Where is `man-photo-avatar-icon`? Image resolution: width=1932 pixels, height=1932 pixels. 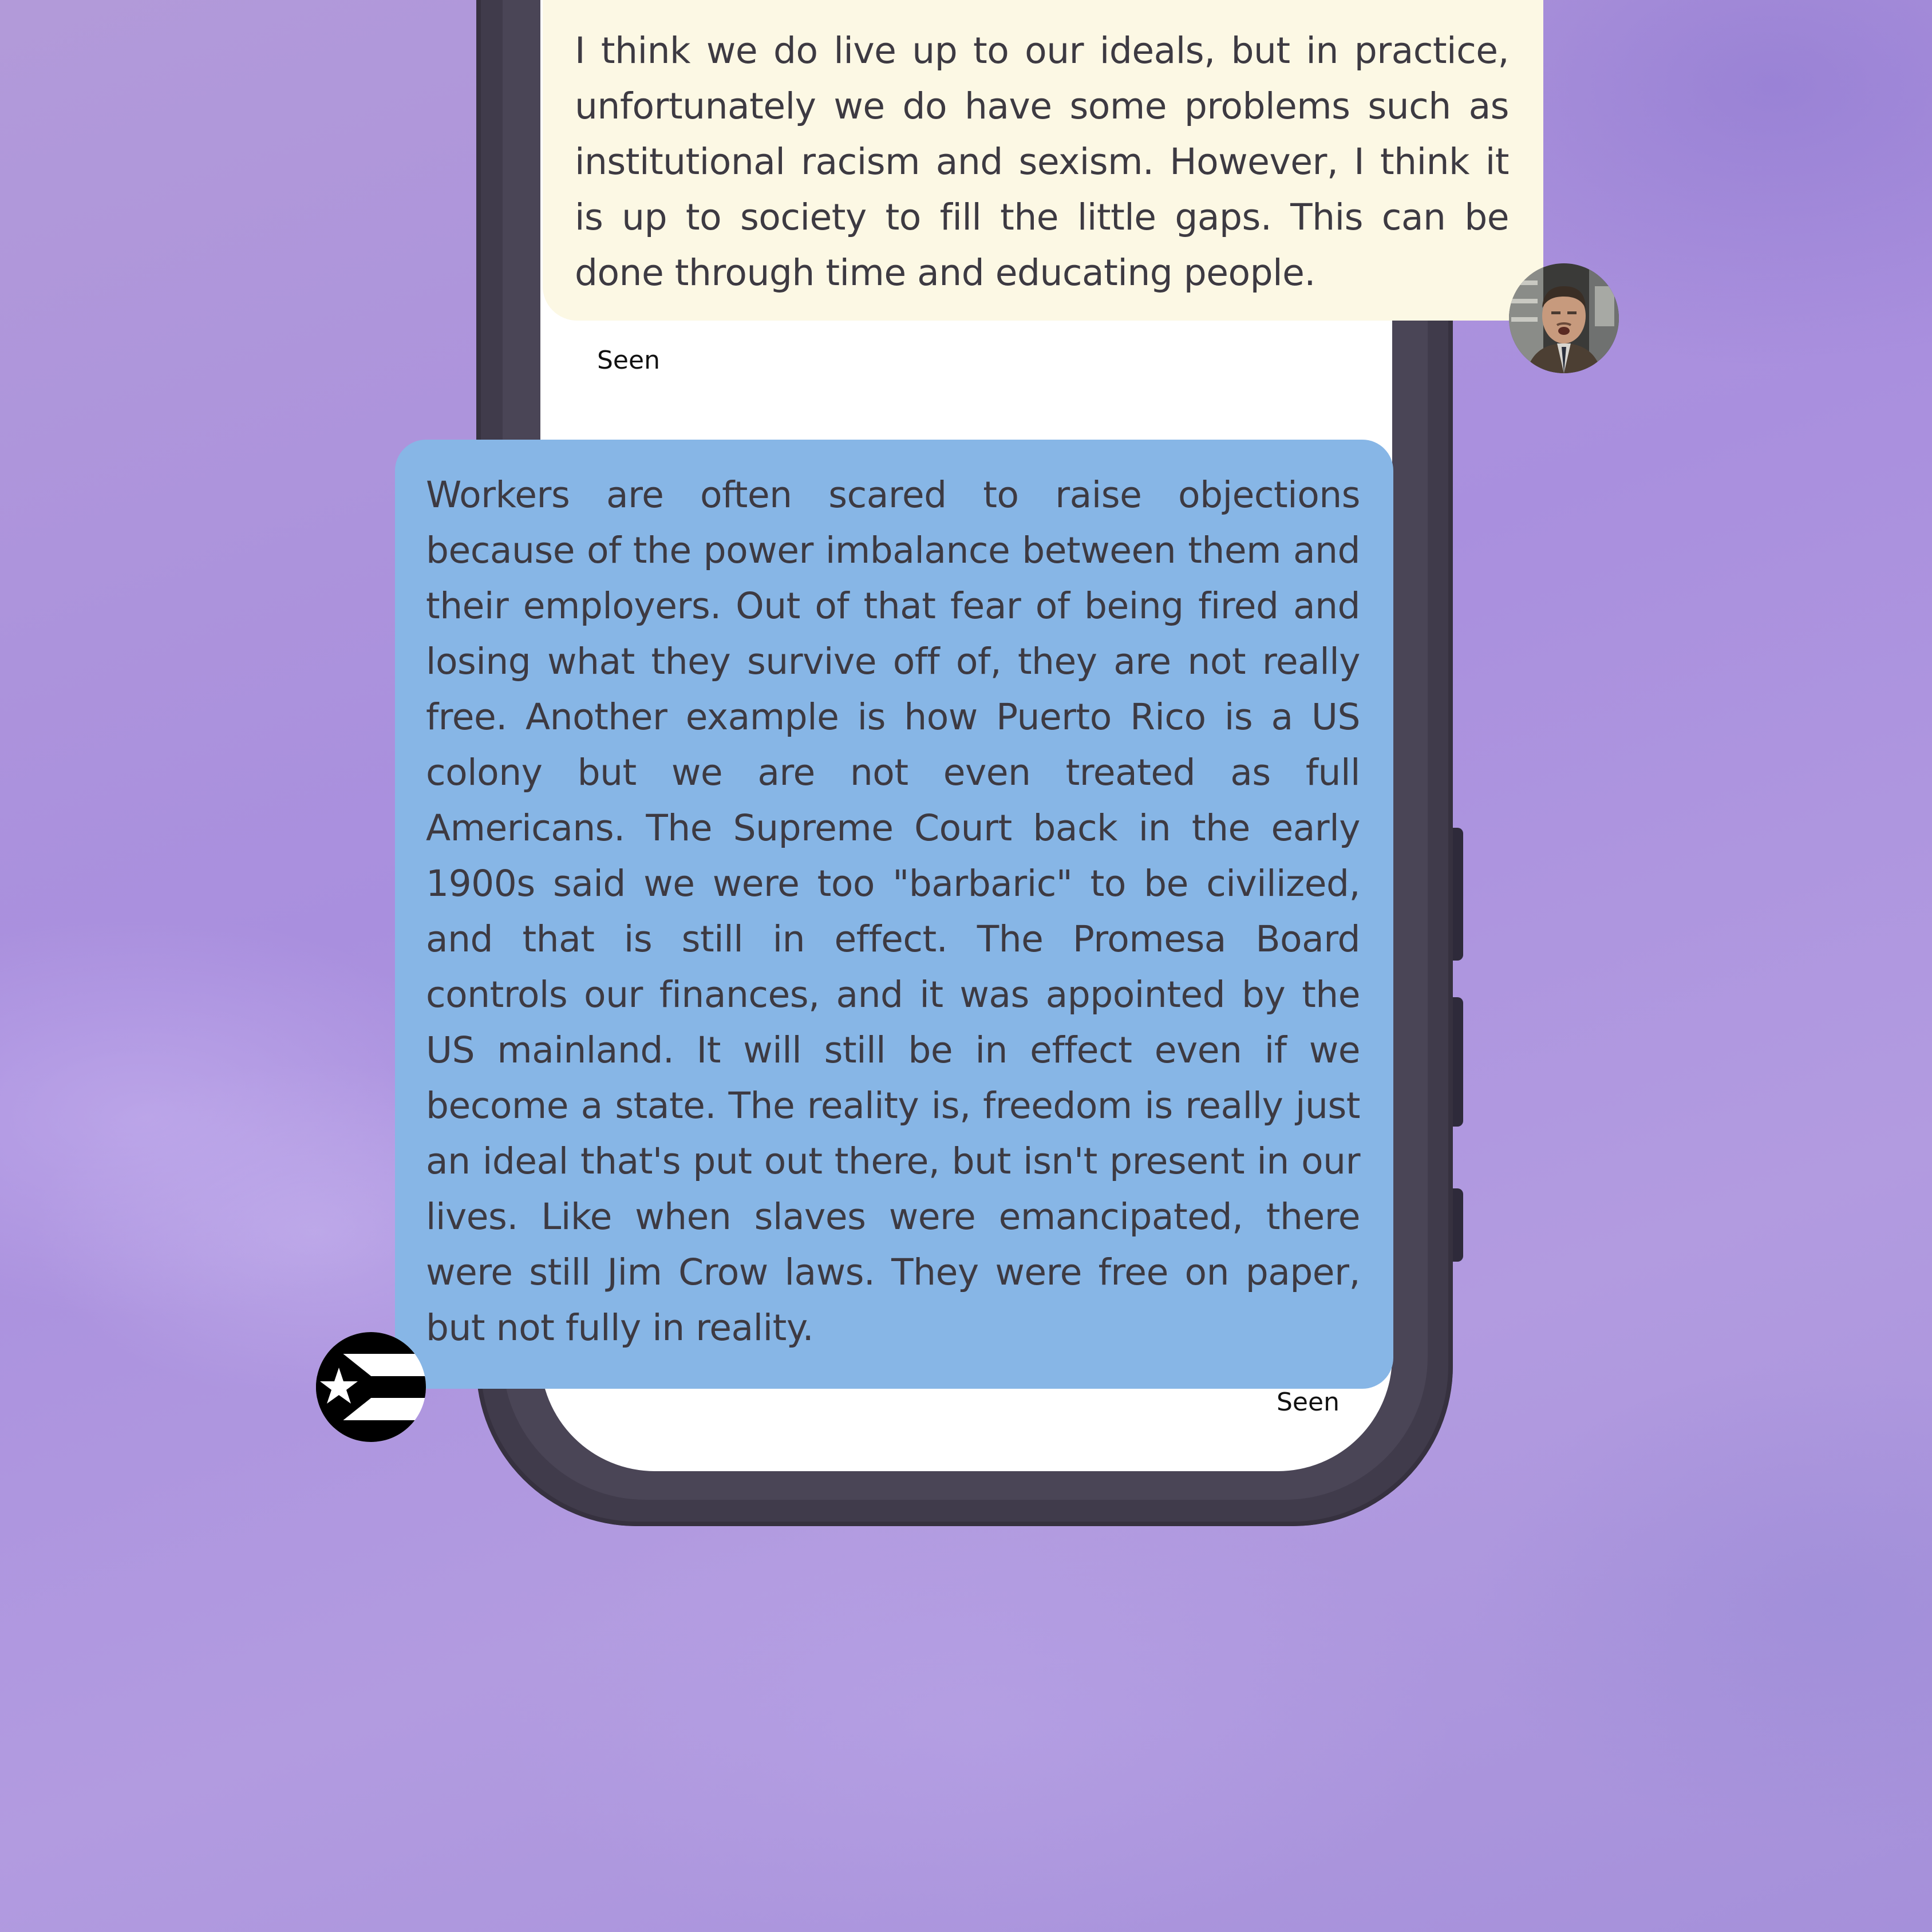
man-photo-avatar-icon is located at coordinates (1564, 318).